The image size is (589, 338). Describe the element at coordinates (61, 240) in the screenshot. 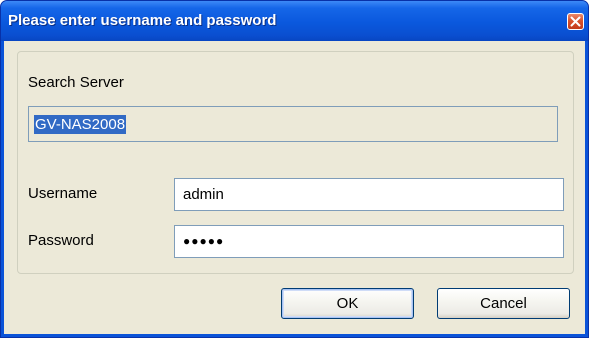

I see `password-label: Password` at that location.